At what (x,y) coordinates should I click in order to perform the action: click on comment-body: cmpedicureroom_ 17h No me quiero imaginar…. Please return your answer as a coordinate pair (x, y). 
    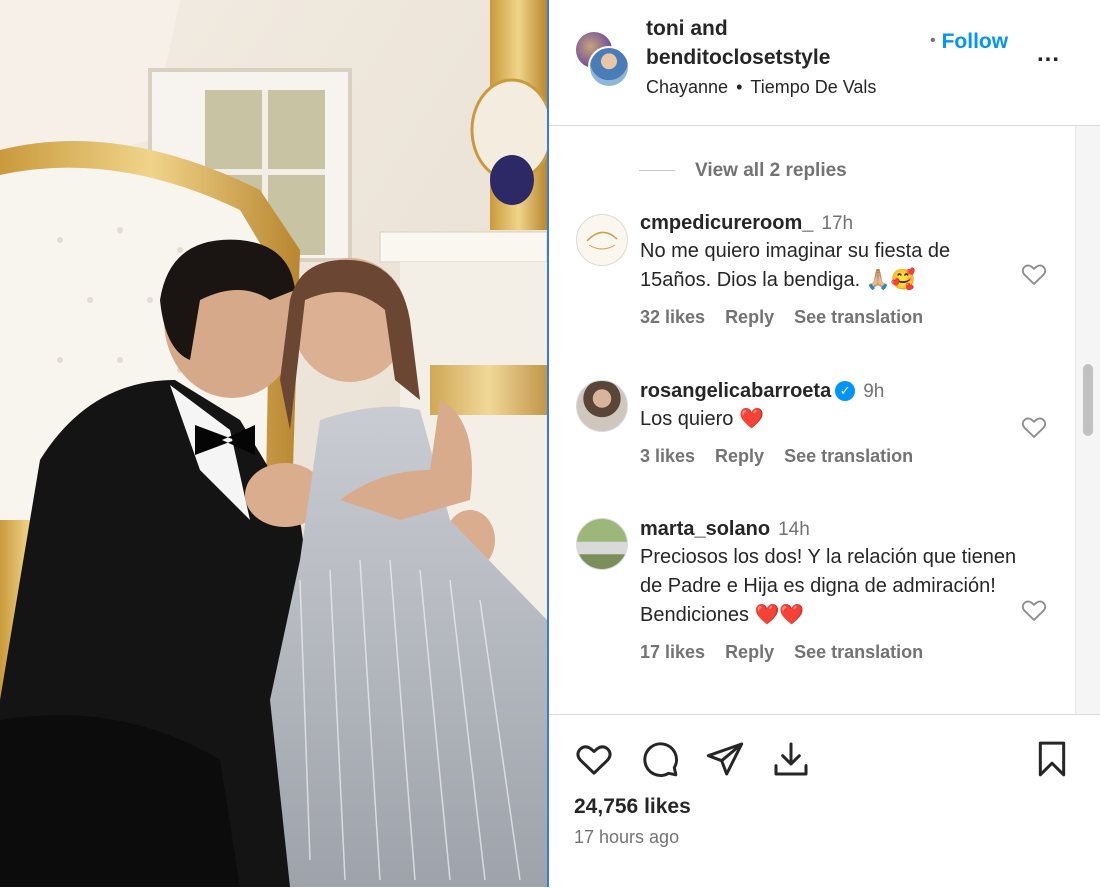
    Looking at the image, I should click on (830, 270).